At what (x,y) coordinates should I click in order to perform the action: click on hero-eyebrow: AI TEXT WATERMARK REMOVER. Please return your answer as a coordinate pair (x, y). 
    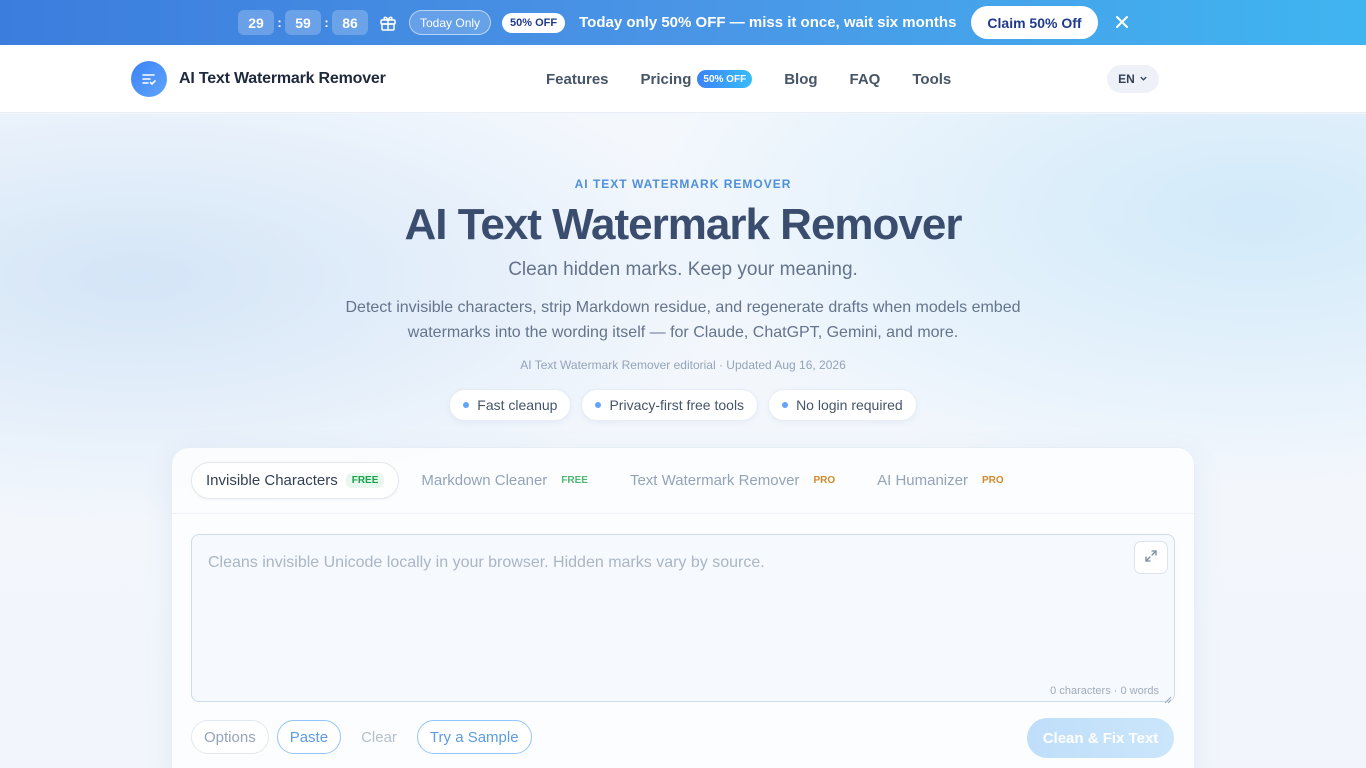
    Looking at the image, I should click on (683, 184).